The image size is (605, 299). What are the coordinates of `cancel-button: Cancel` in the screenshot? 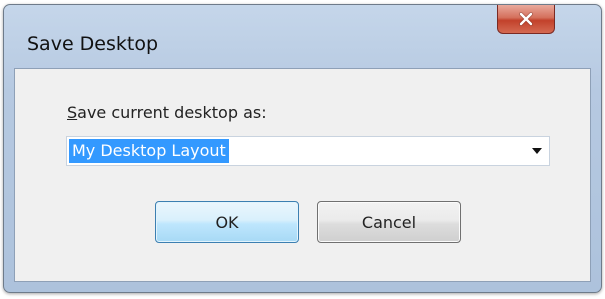 It's located at (389, 222).